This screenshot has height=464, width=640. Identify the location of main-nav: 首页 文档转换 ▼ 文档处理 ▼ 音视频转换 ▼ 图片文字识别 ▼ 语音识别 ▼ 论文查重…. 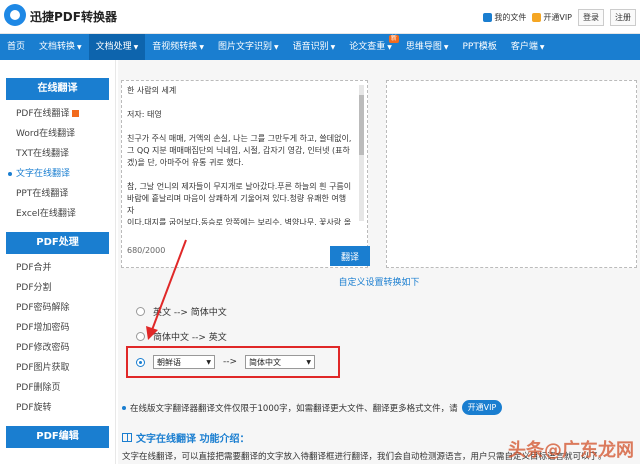
(320, 47).